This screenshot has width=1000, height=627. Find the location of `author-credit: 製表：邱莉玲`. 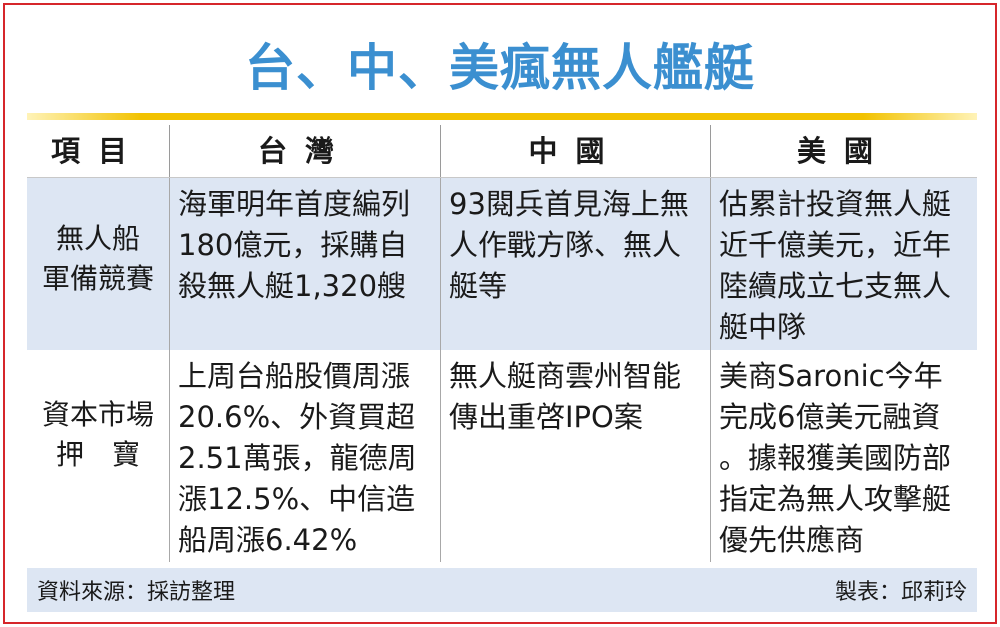

author-credit: 製表：邱莉玲 is located at coordinates (900, 592).